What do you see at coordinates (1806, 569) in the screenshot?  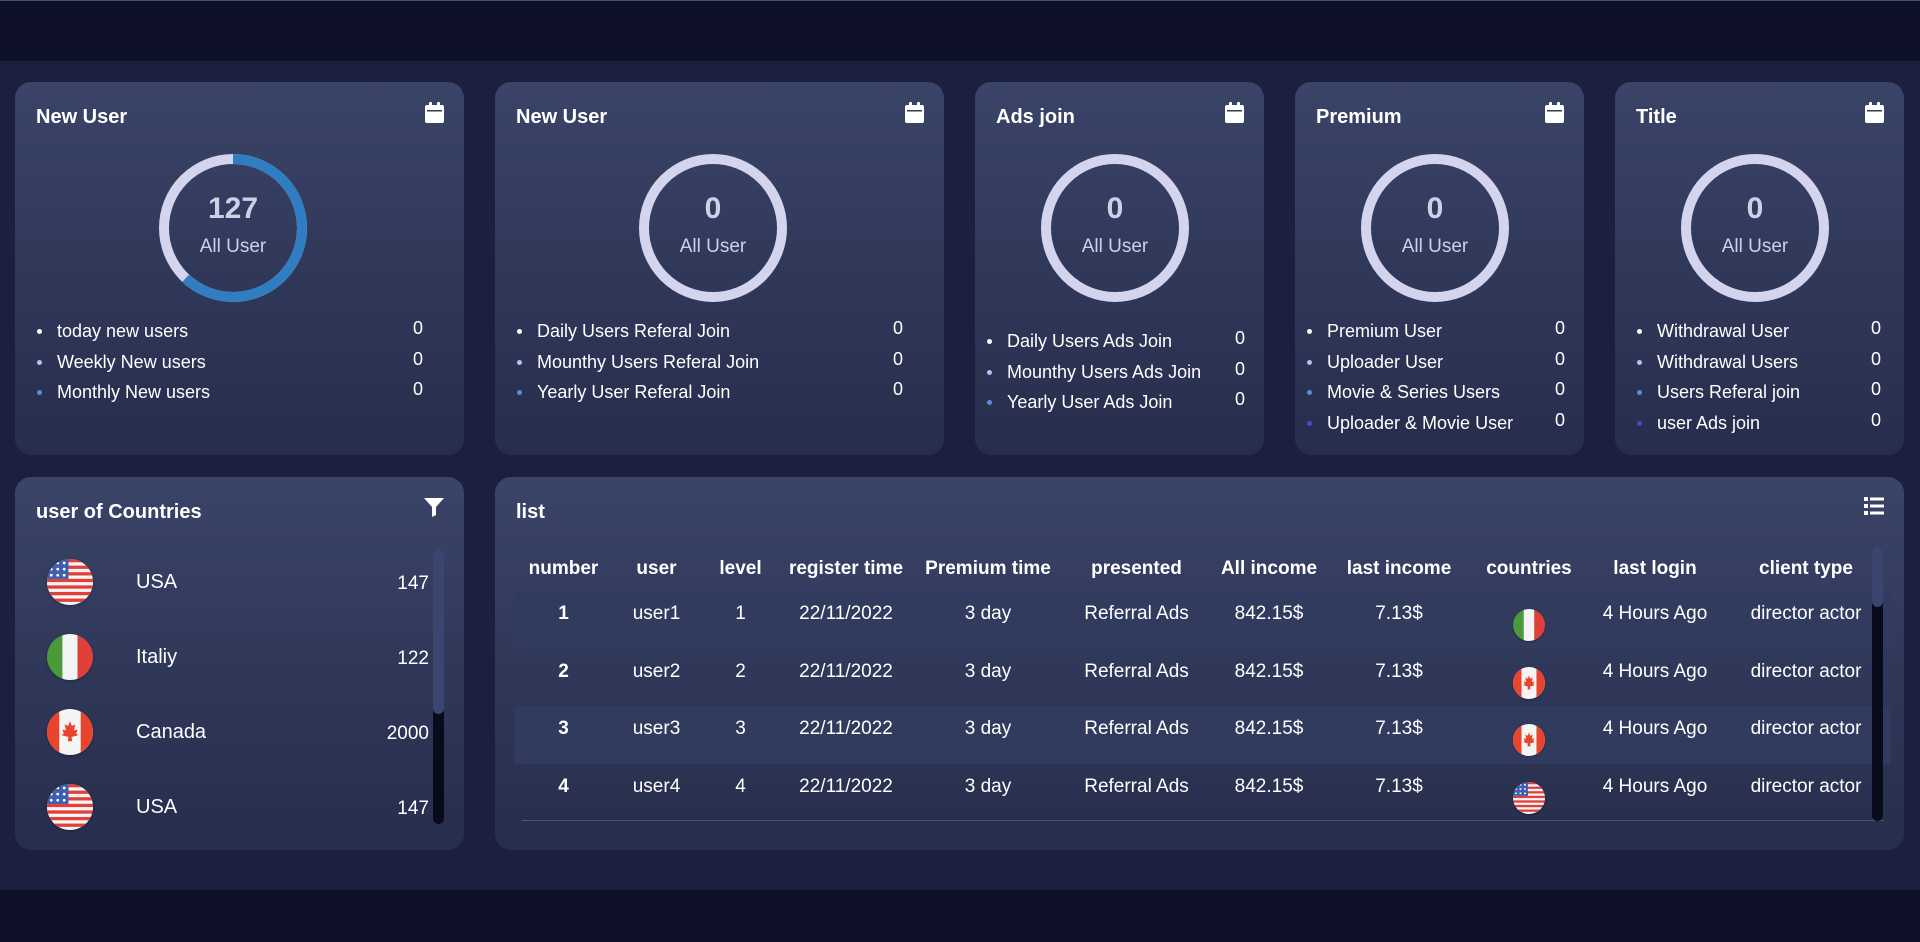 I see `column-header: client type` at bounding box center [1806, 569].